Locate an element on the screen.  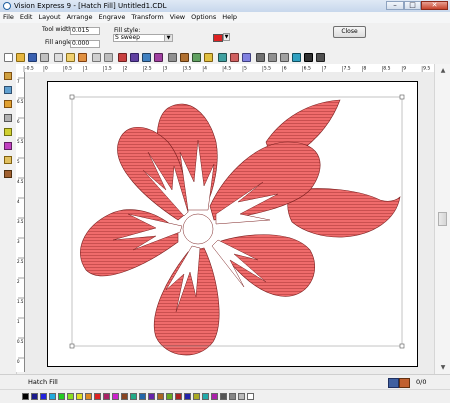
eyedropper-icon is located at coordinates (8, 174).